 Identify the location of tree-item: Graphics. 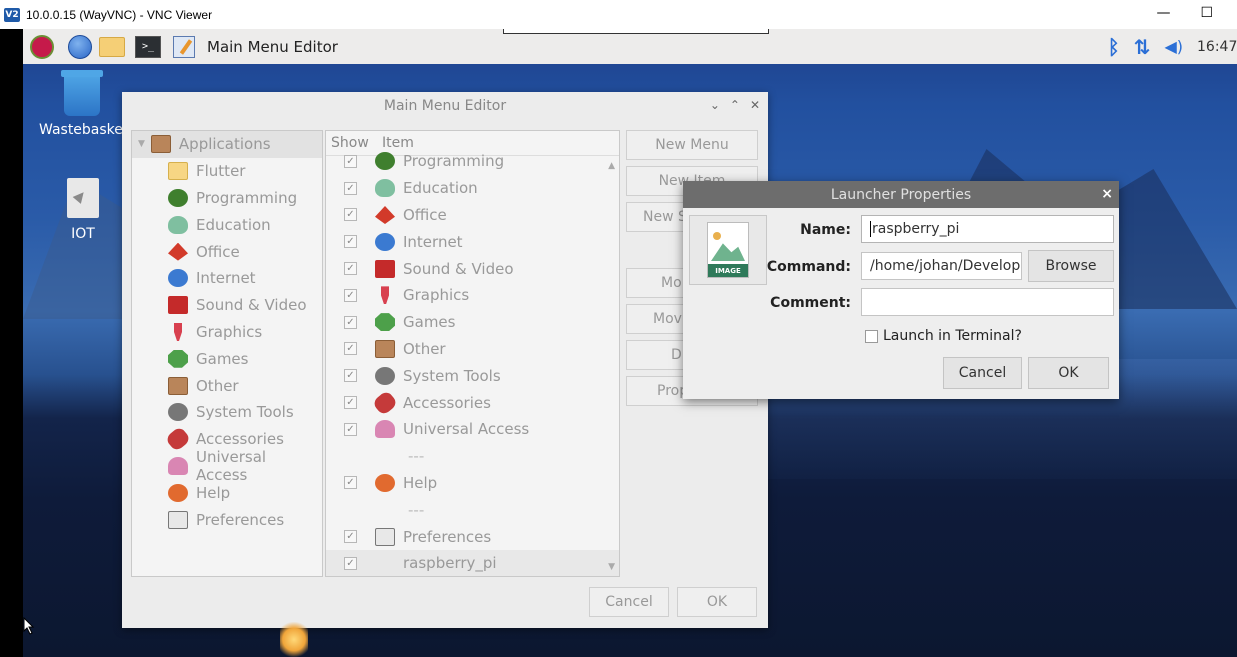
(227, 332).